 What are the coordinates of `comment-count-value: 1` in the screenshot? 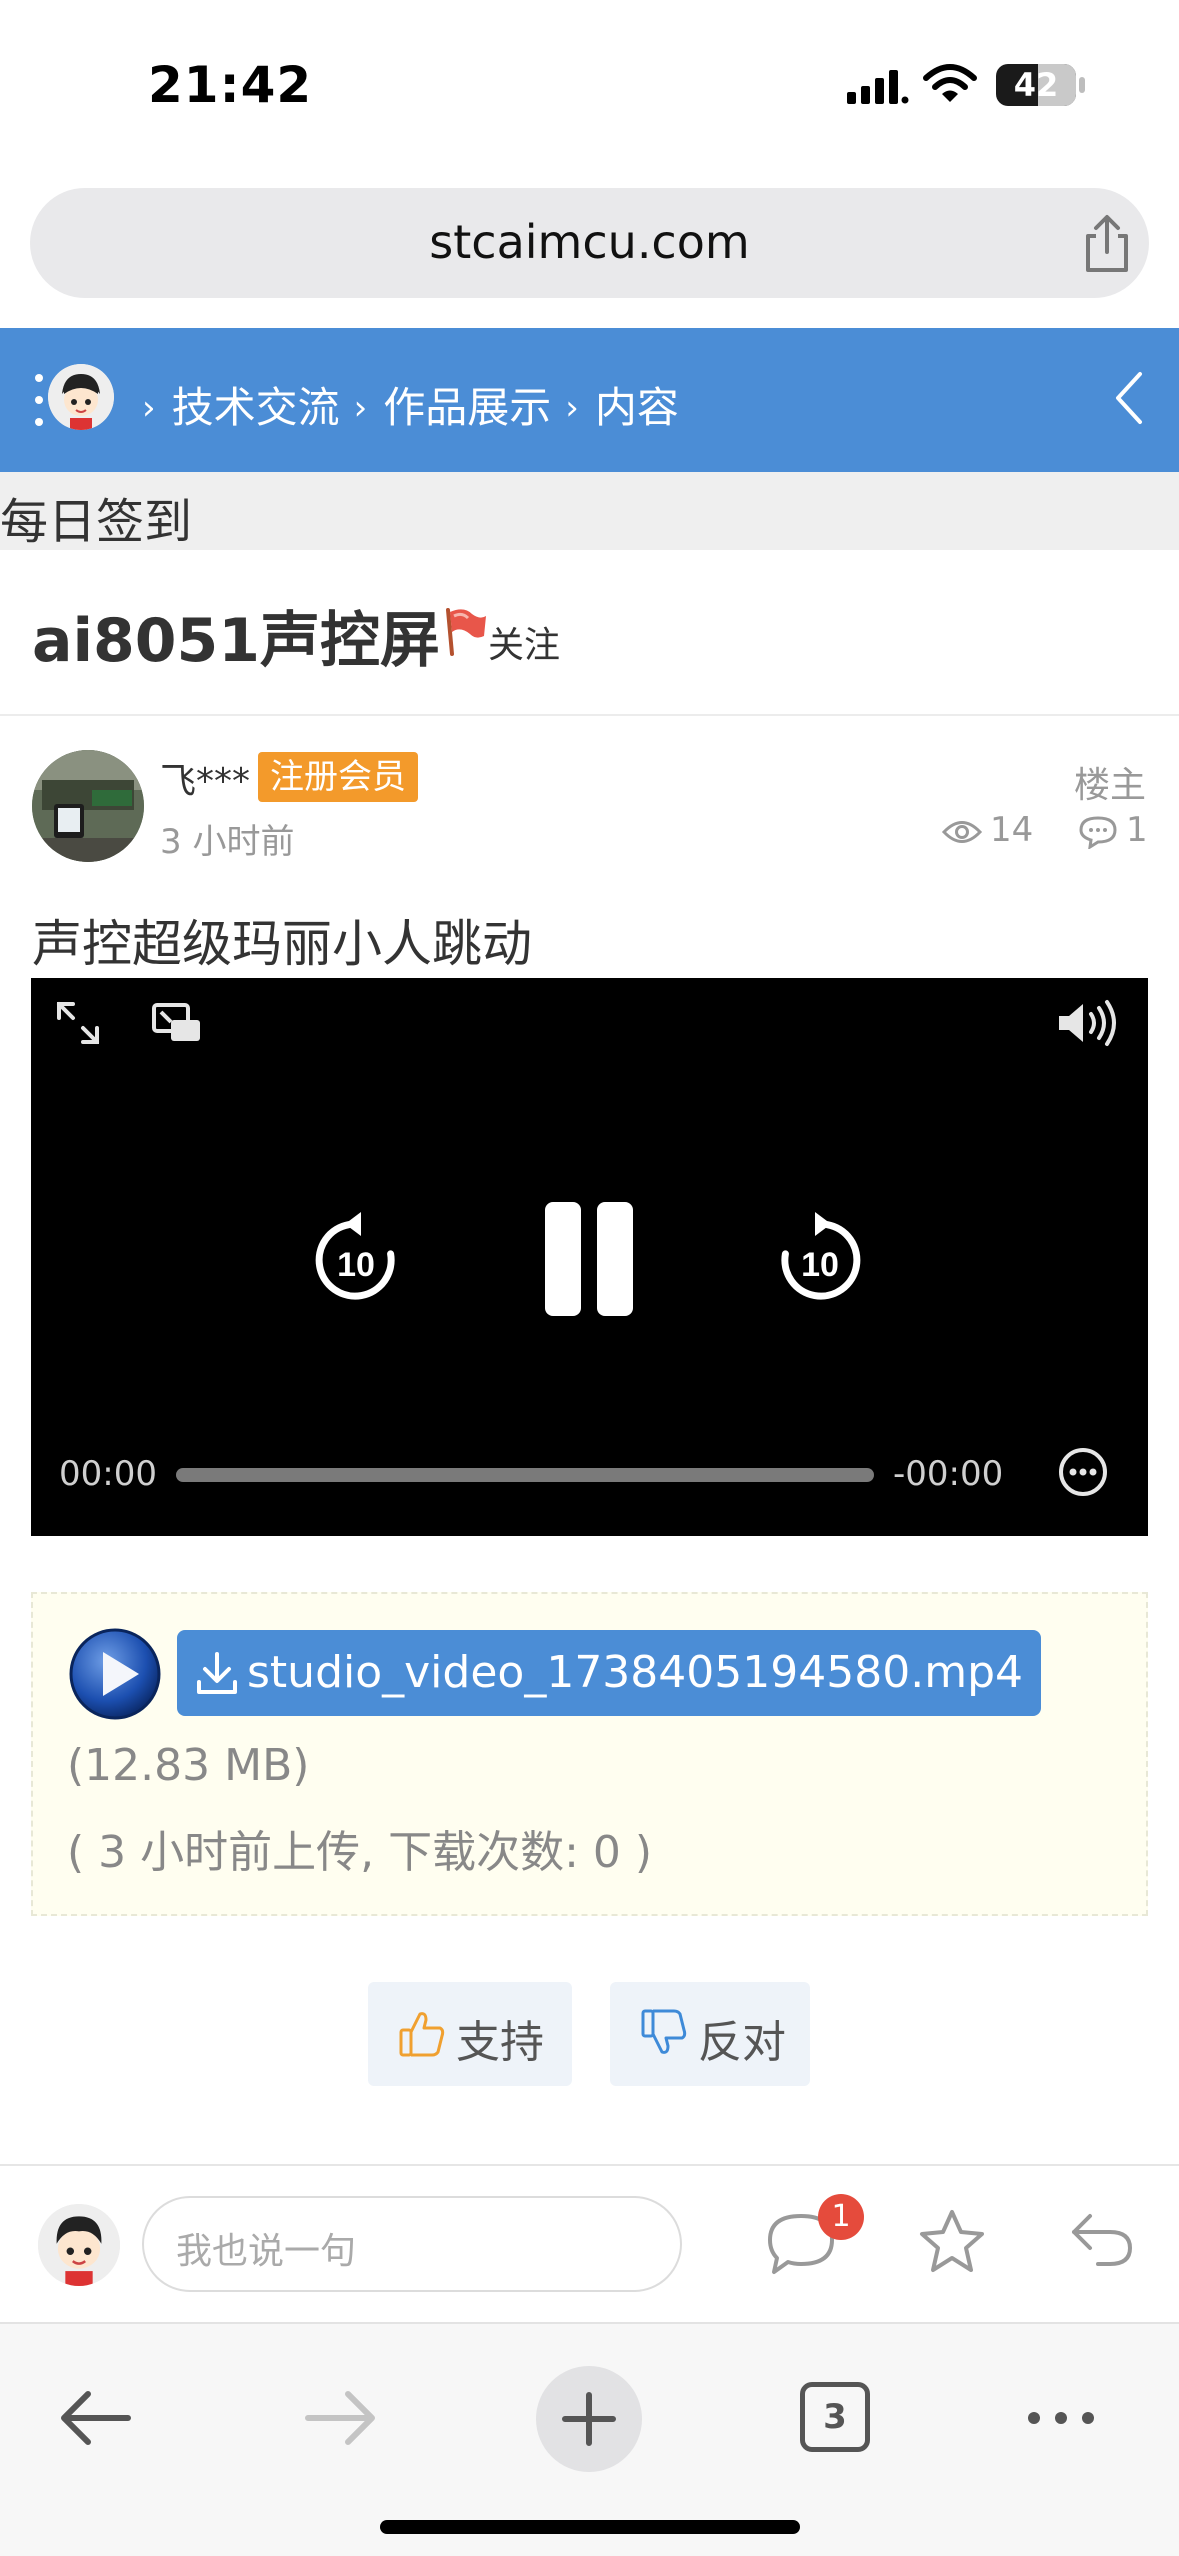 It's located at (1137, 830).